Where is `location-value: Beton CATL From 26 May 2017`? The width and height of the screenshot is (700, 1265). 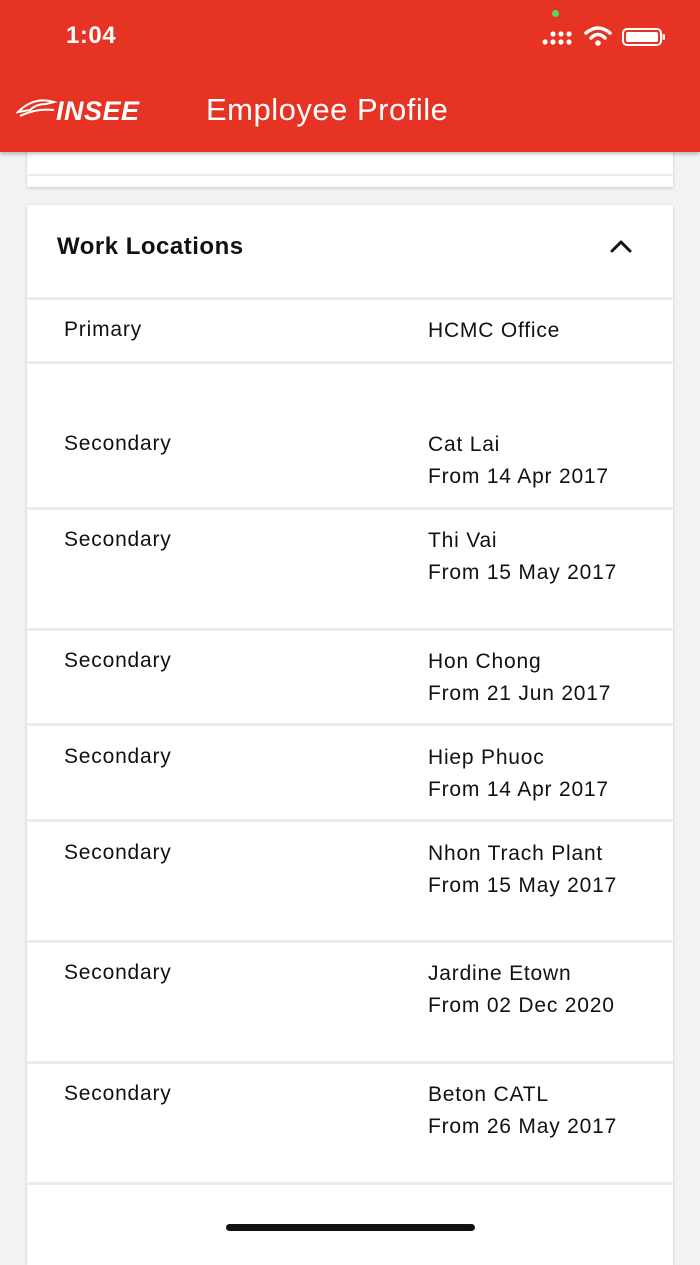
location-value: Beton CATL From 26 May 2017 is located at coordinates (528, 1110).